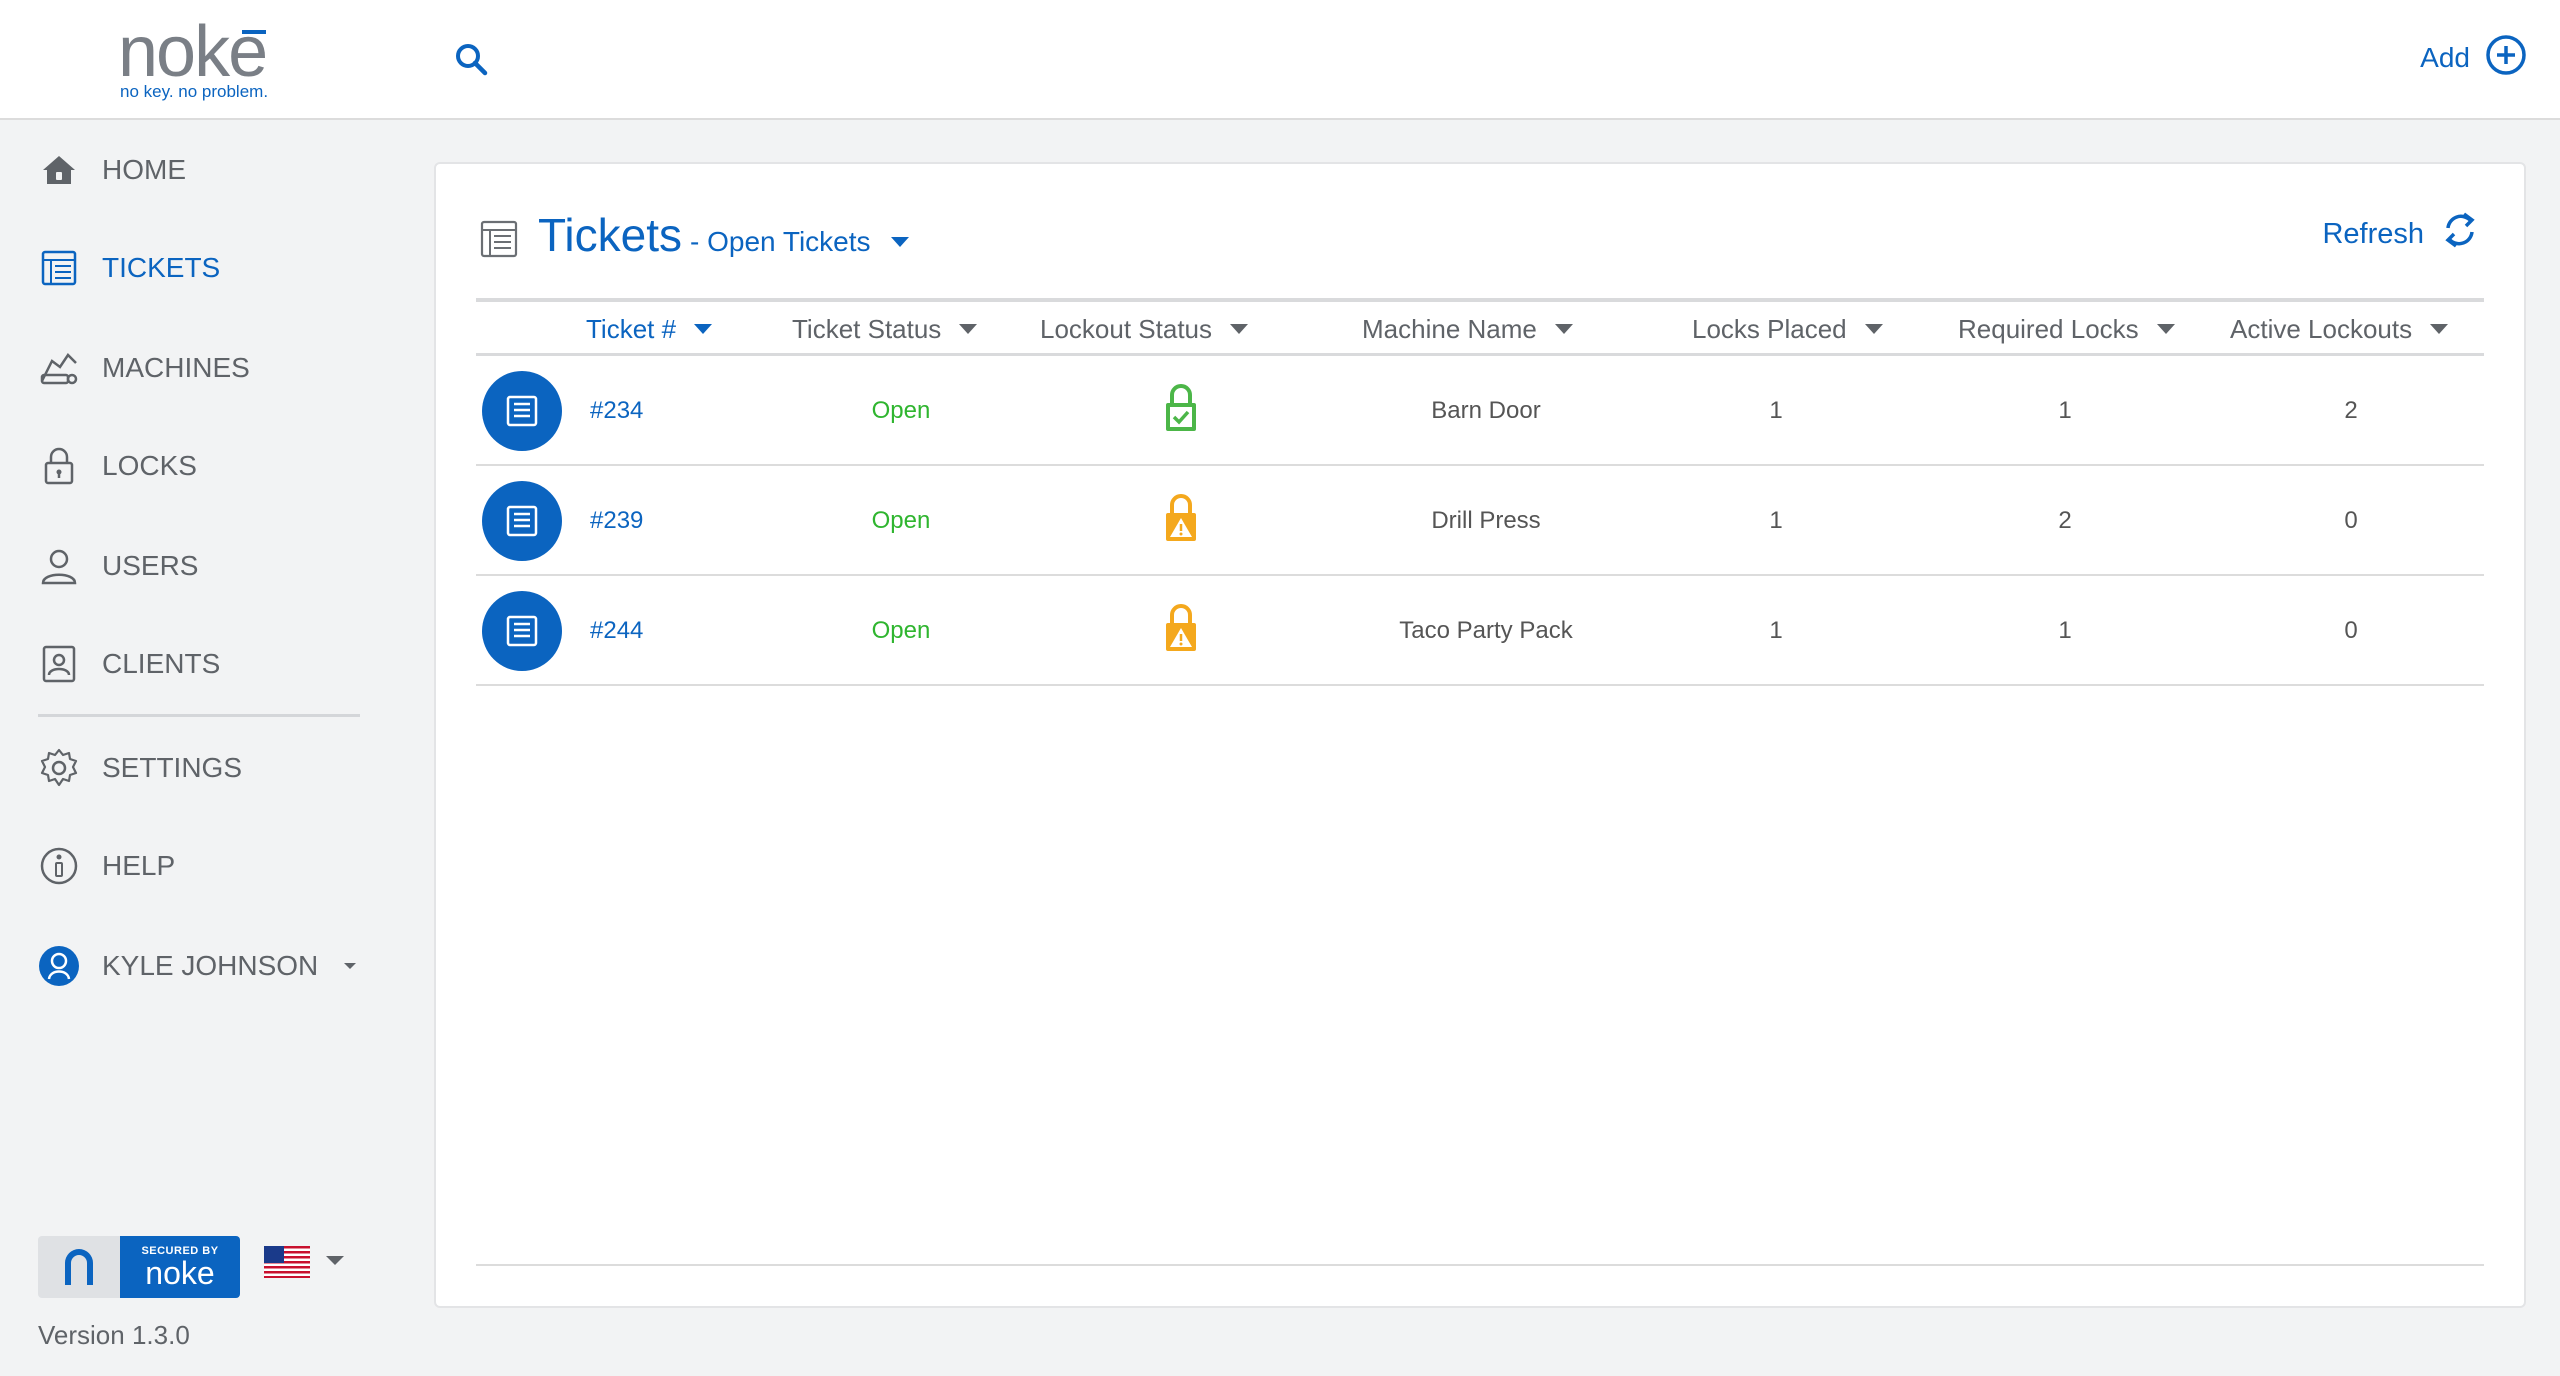 The width and height of the screenshot is (2560, 1376). I want to click on refresh-label: Refresh, so click(2373, 233).